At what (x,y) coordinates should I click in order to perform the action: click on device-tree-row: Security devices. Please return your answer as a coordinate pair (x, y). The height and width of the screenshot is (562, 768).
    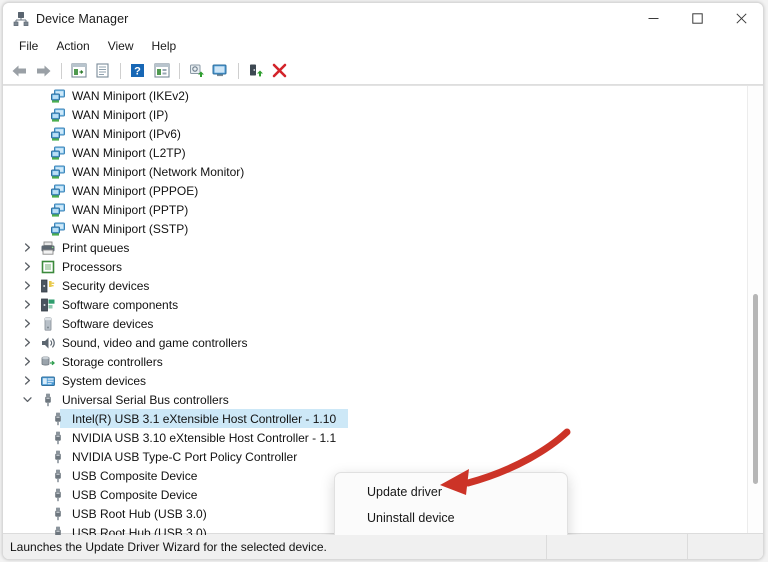
    Looking at the image, I should click on (383, 285).